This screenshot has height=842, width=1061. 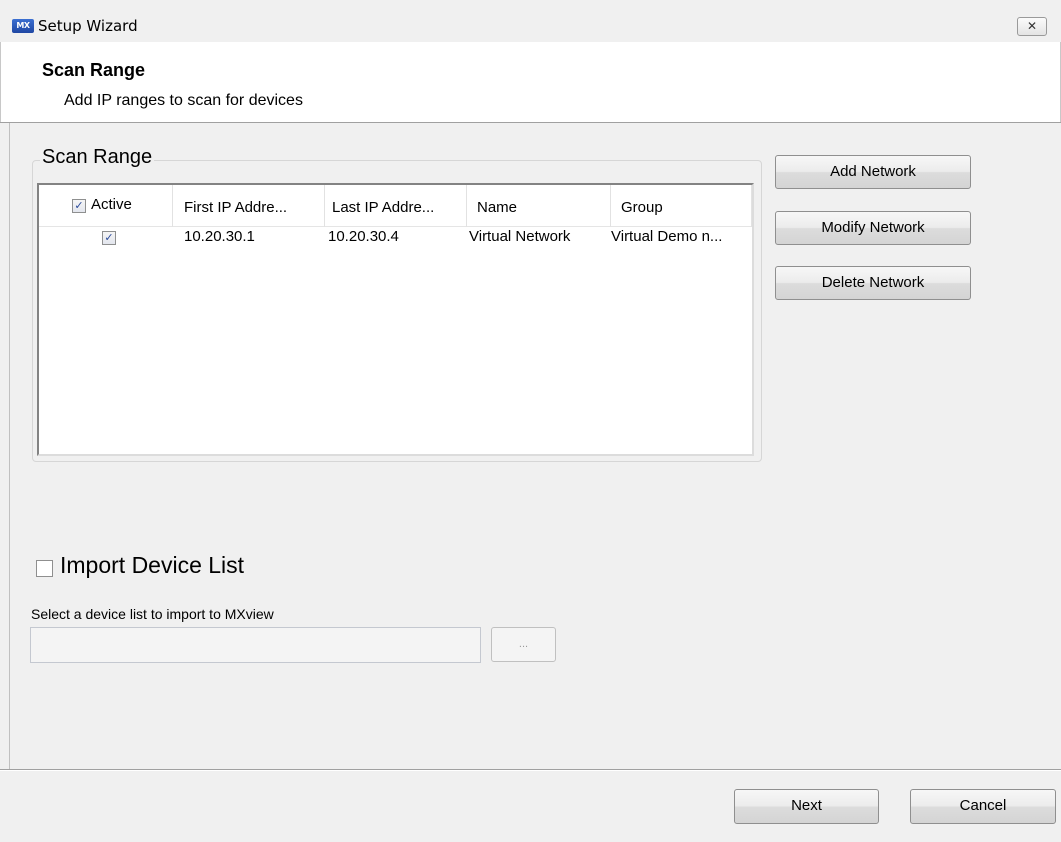 I want to click on import-device-list-label: Import Device List, so click(x=152, y=565).